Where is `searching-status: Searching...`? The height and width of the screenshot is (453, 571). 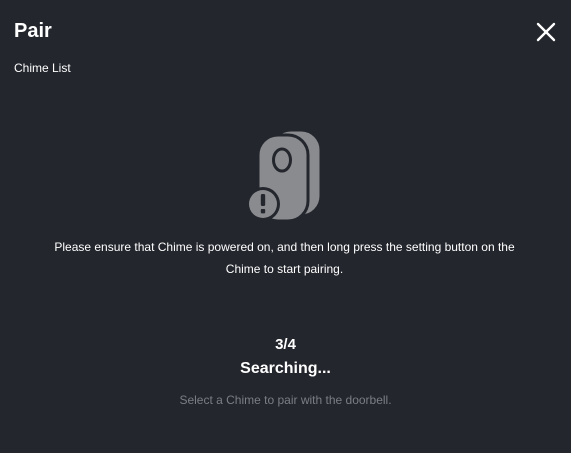
searching-status: Searching... is located at coordinates (285, 368).